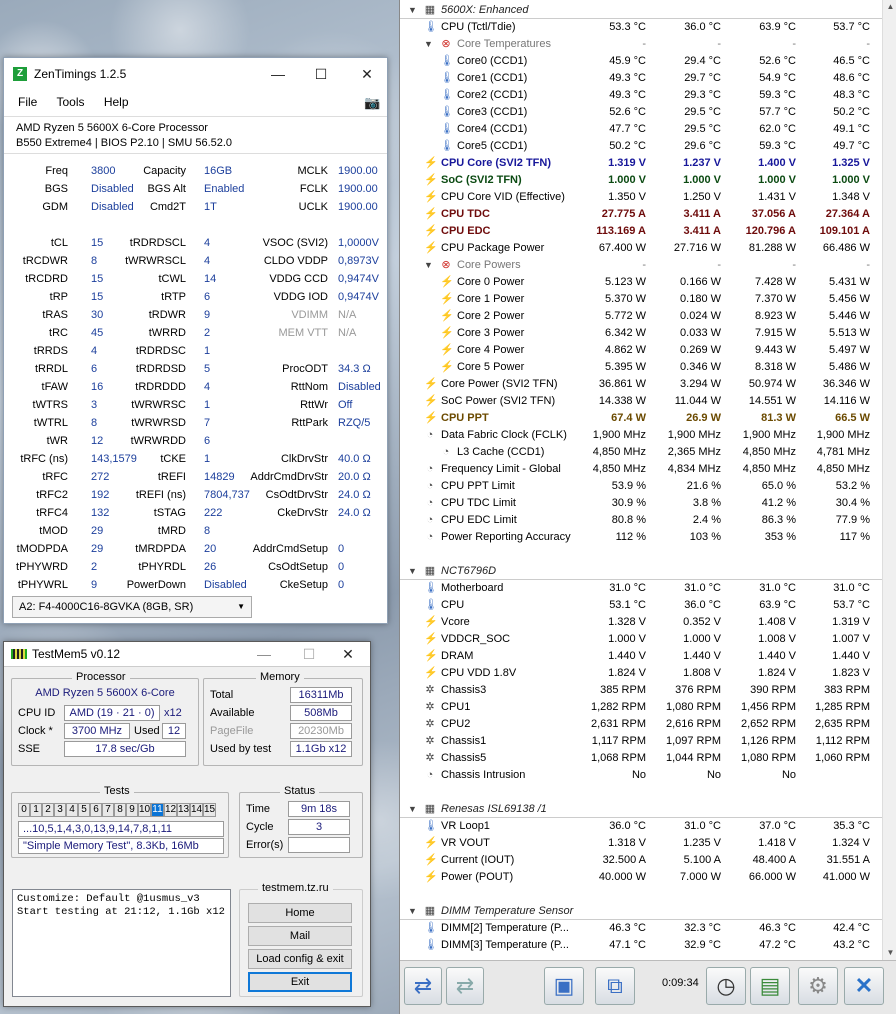 This screenshot has width=896, height=1014. I want to click on home-button: Home, so click(300, 913).